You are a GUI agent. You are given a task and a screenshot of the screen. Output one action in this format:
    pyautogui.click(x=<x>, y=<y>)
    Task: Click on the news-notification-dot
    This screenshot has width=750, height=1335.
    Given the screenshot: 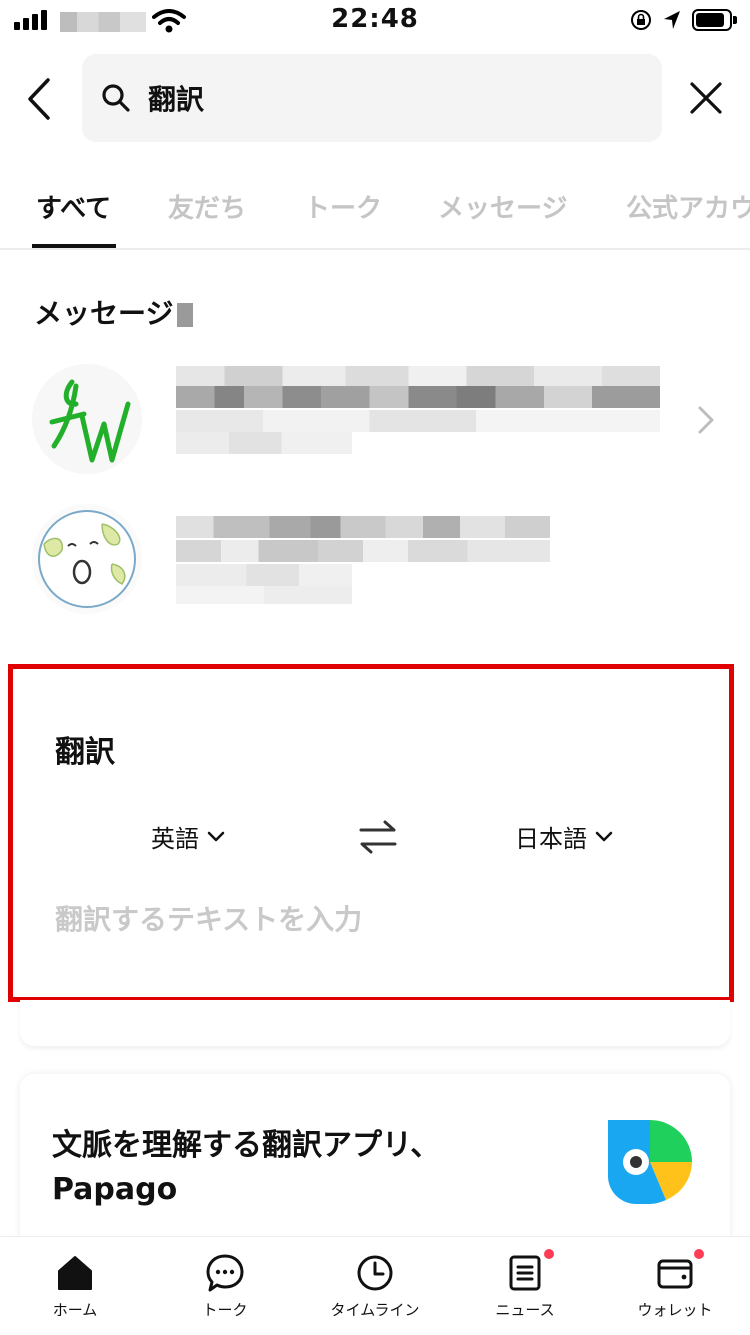 What is the action you would take?
    pyautogui.click(x=549, y=1254)
    